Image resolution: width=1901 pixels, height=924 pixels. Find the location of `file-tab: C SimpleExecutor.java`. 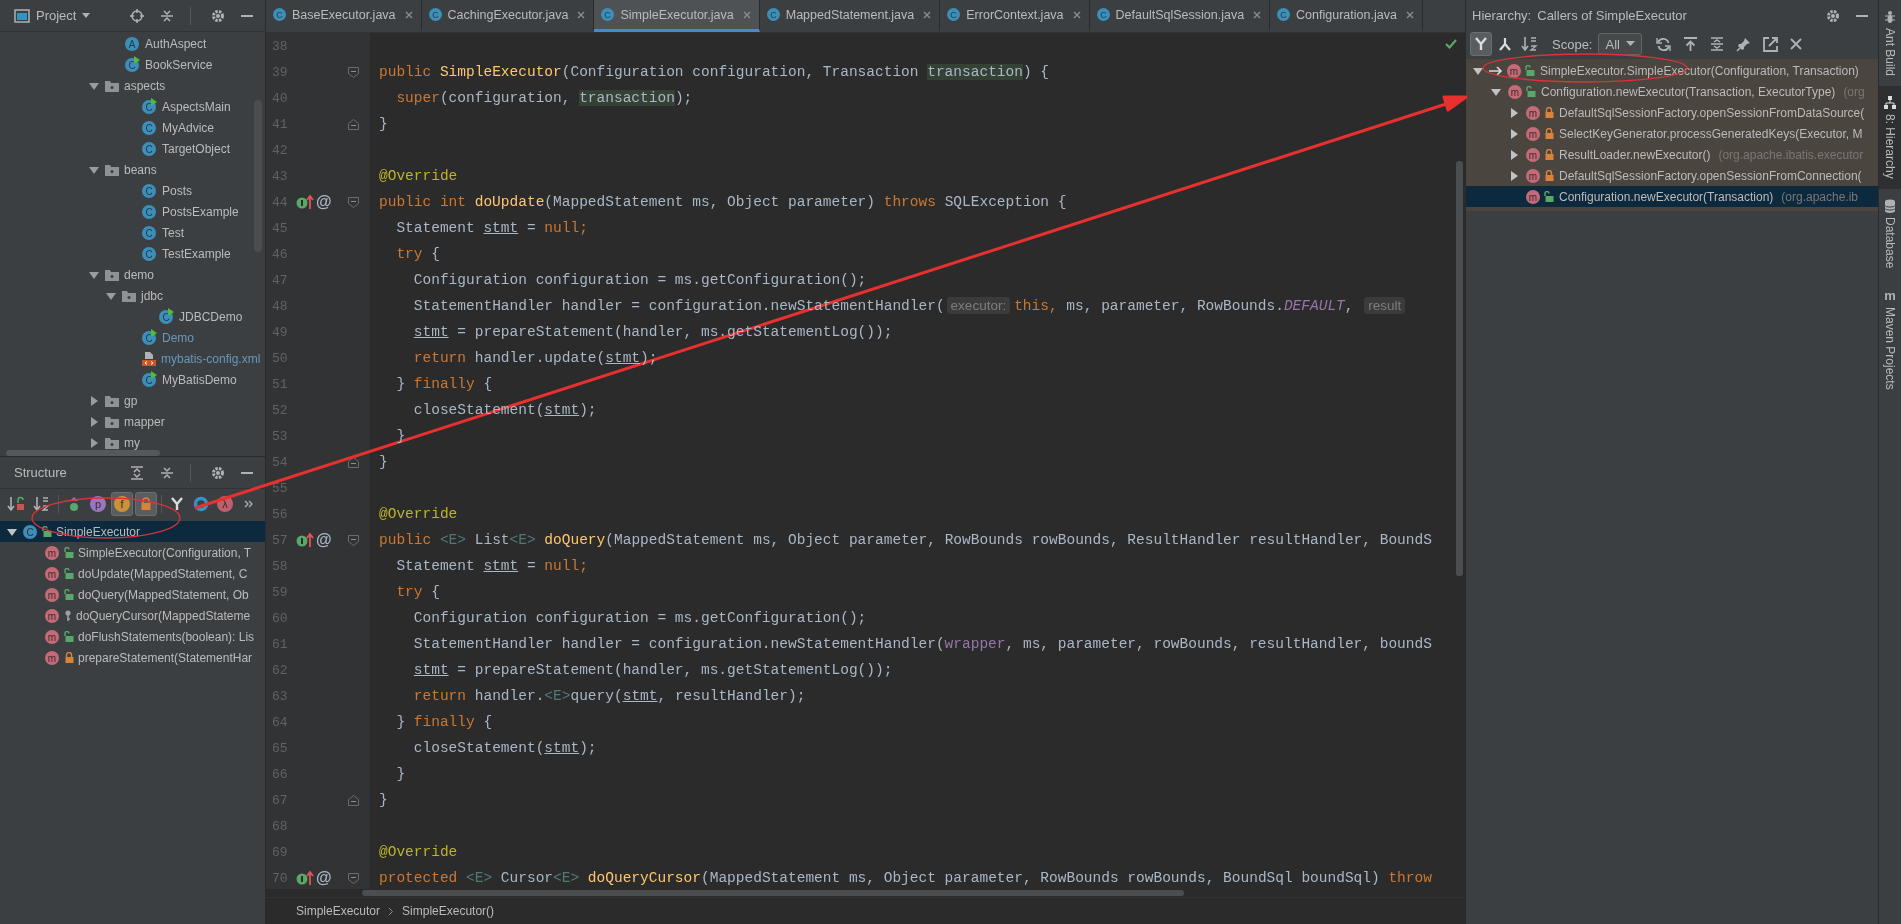

file-tab: C SimpleExecutor.java is located at coordinates (677, 16).